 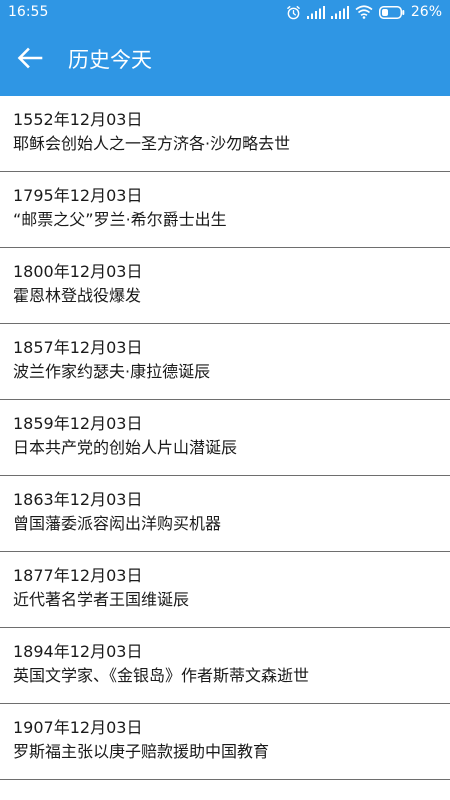 I want to click on event-description: 罗斯福主张以庚子赔款援助中国教育, so click(x=141, y=751).